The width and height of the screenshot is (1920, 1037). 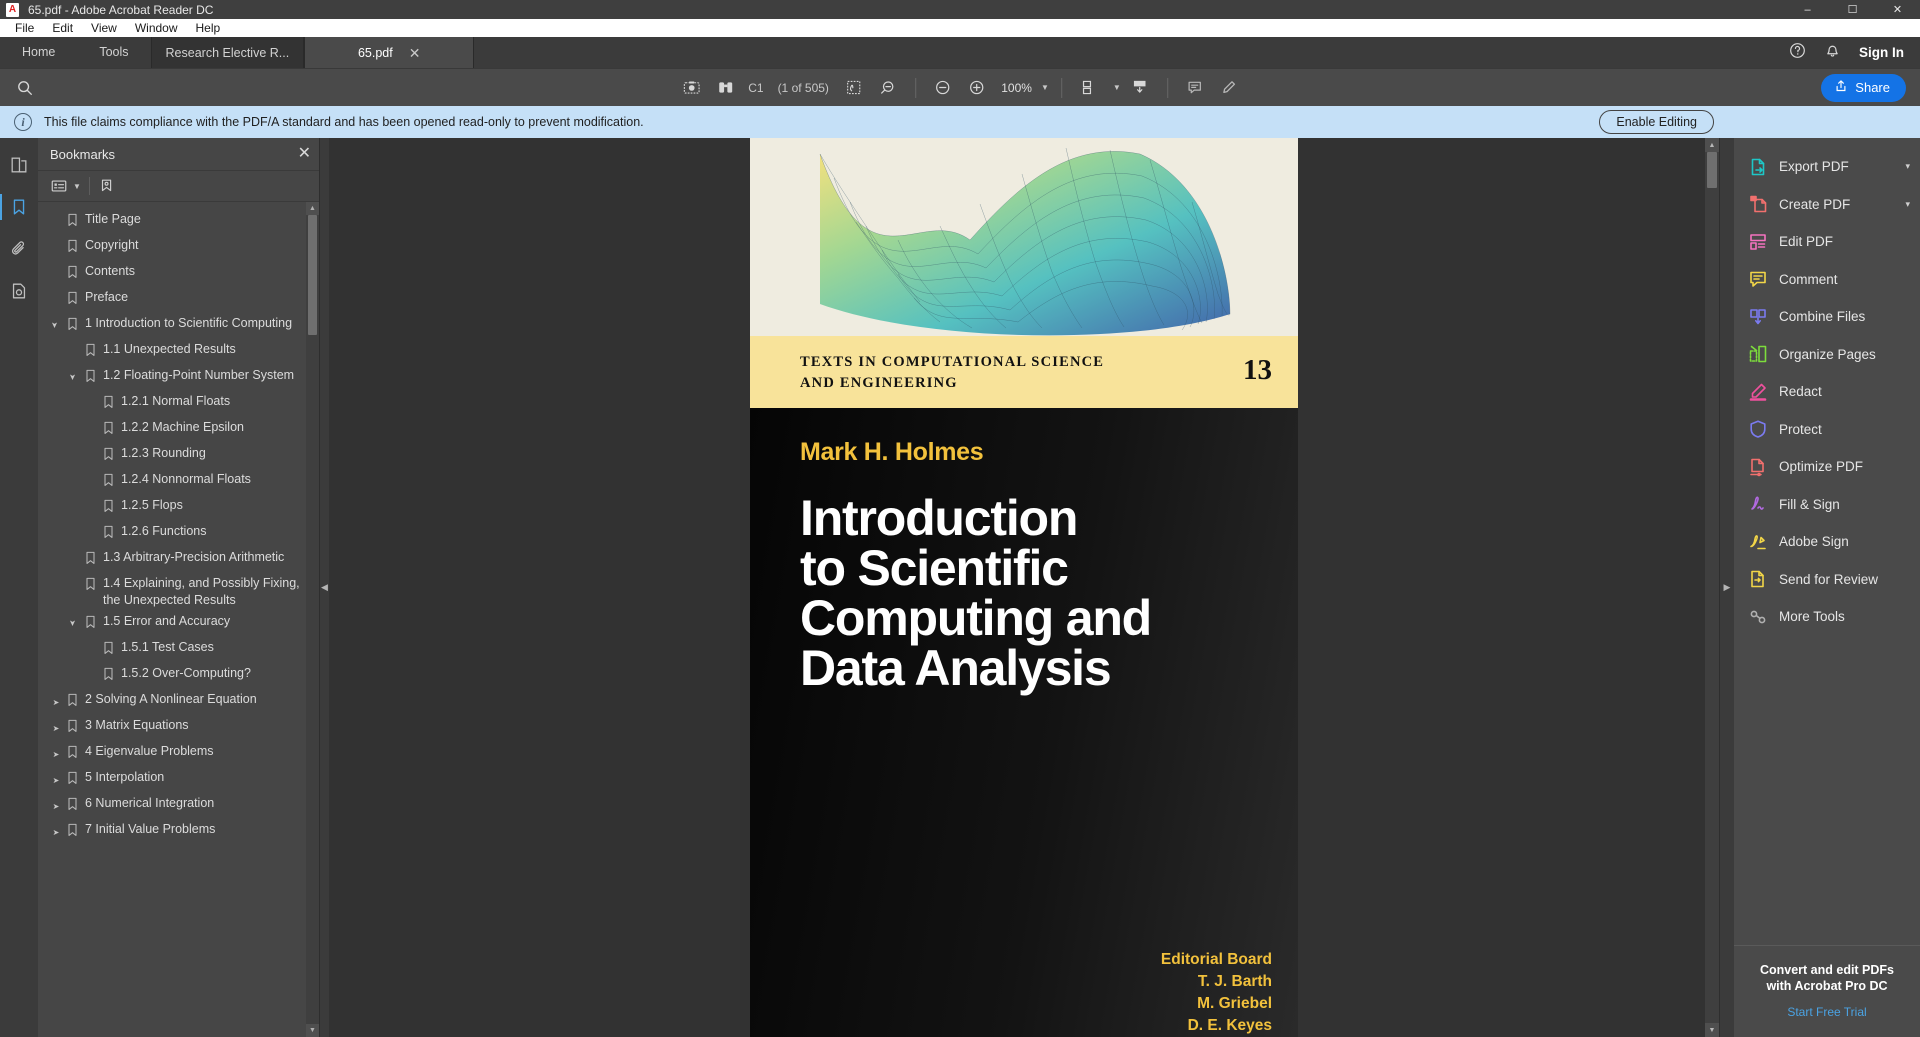 What do you see at coordinates (178, 560) in the screenshot?
I see `bookmark-item: 1.3 Arbitrary-Precision Arithmetic` at bounding box center [178, 560].